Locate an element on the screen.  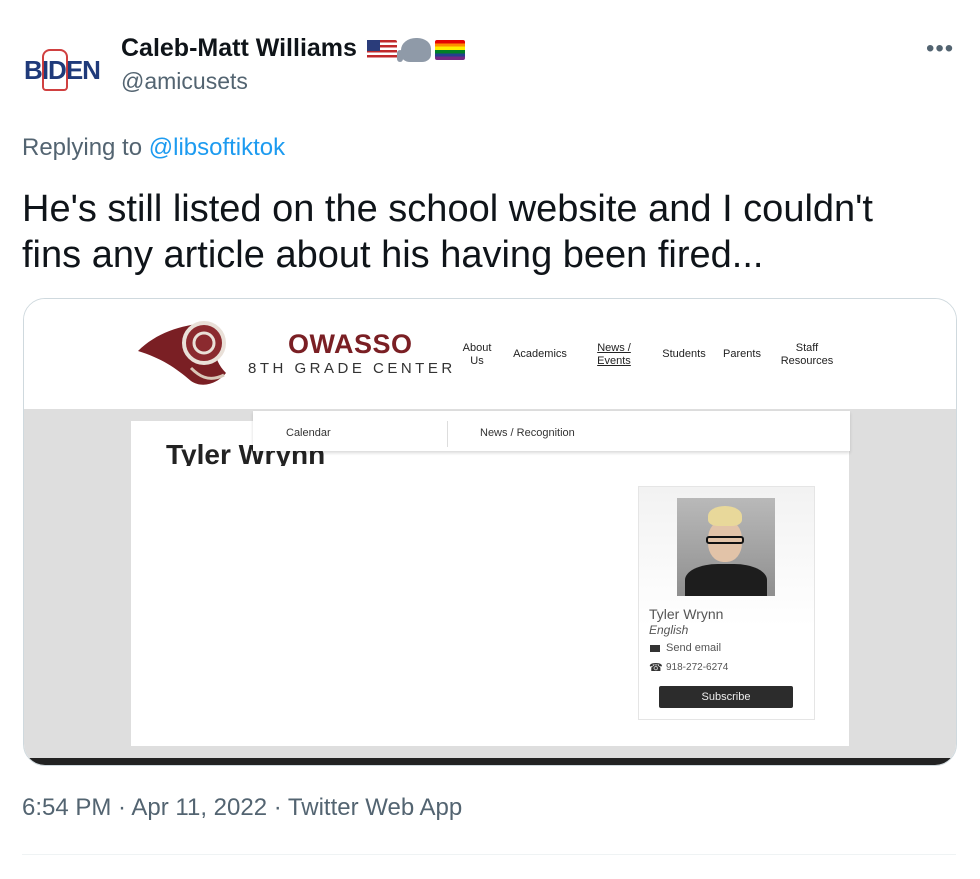
staff-photo is located at coordinates (726, 547).